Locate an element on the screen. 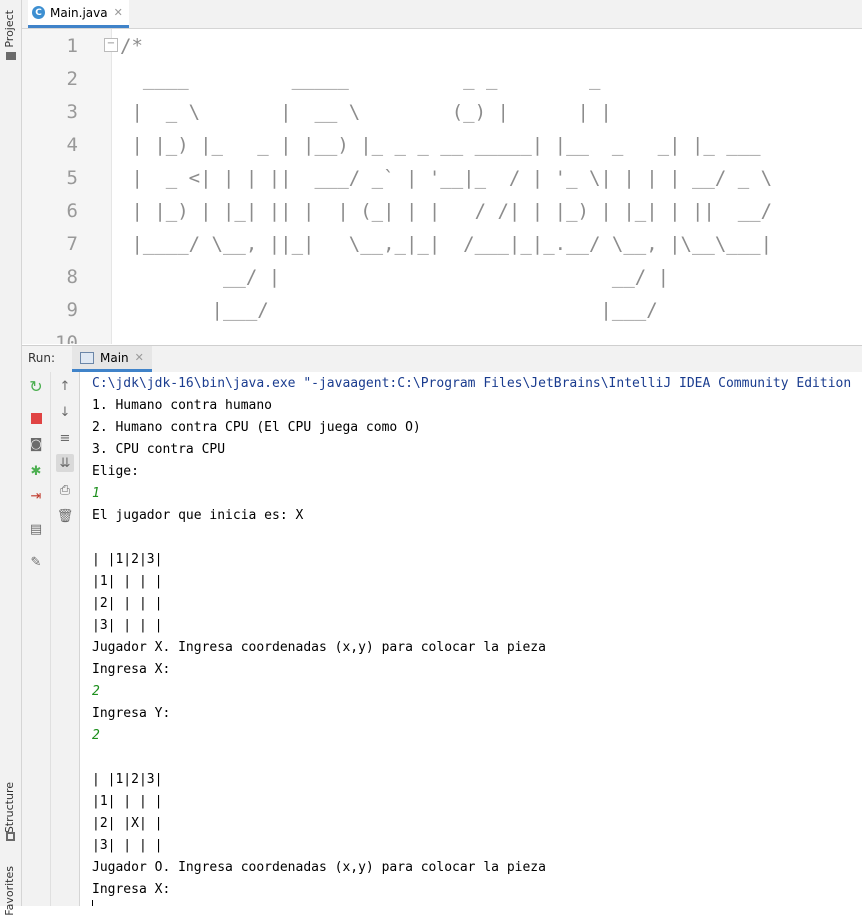 Image resolution: width=862 pixels, height=916 pixels. console-line: 3. CPU contra CPU is located at coordinates (159, 449).